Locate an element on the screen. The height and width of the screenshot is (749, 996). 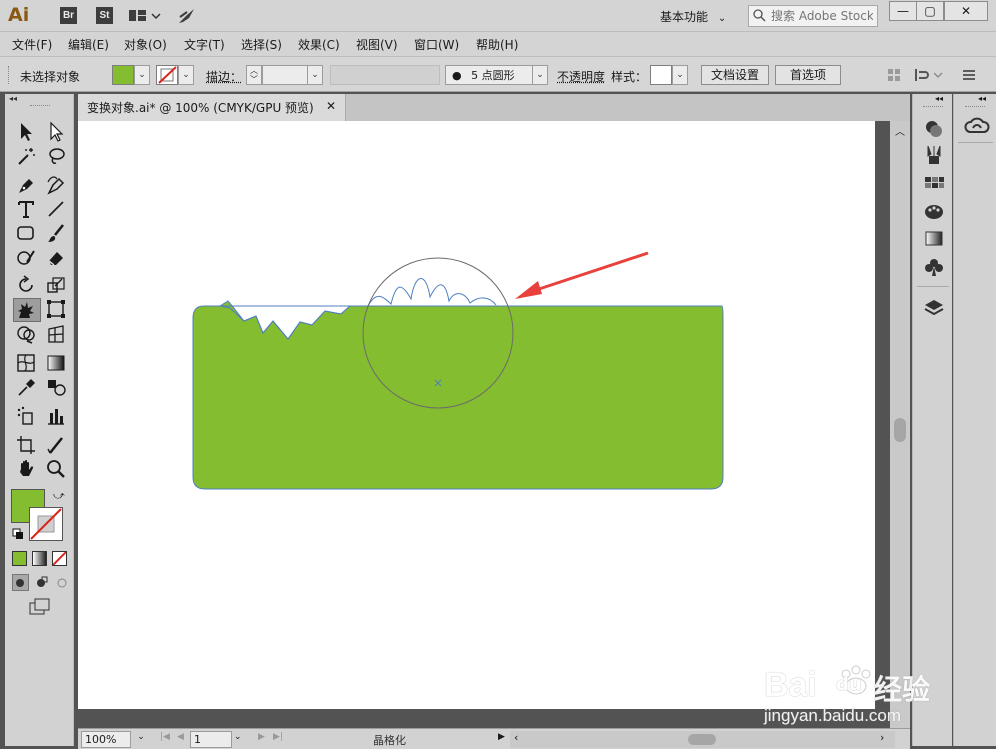
rotate-tool is located at coordinates (27, 285).